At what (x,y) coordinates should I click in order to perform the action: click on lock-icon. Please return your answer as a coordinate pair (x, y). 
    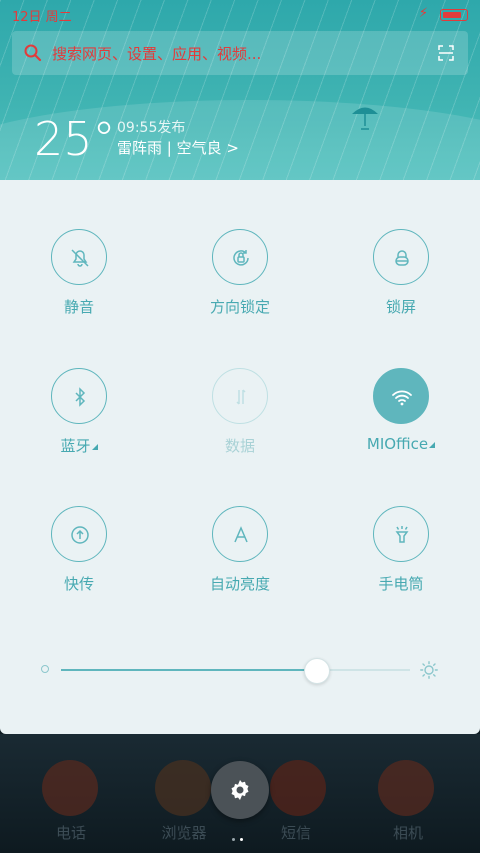
    Looking at the image, I should click on (401, 257).